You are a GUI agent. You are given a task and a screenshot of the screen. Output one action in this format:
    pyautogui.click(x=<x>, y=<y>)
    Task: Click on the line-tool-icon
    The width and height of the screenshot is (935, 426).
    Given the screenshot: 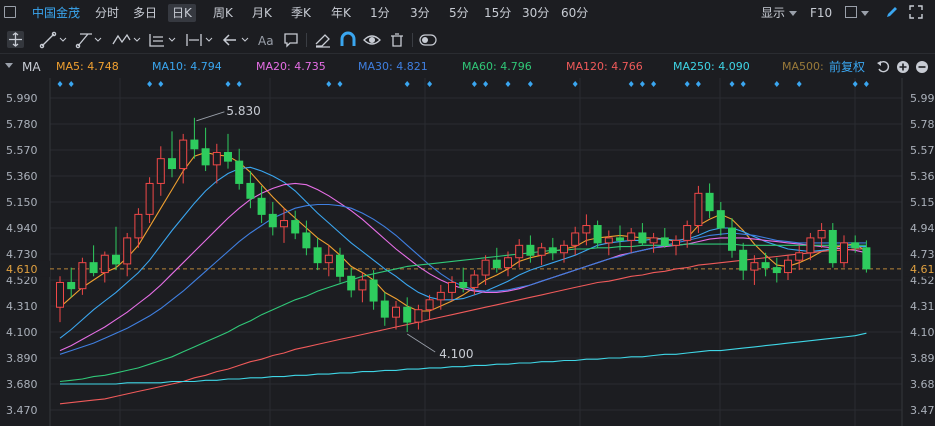 What is the action you would take?
    pyautogui.click(x=53, y=40)
    